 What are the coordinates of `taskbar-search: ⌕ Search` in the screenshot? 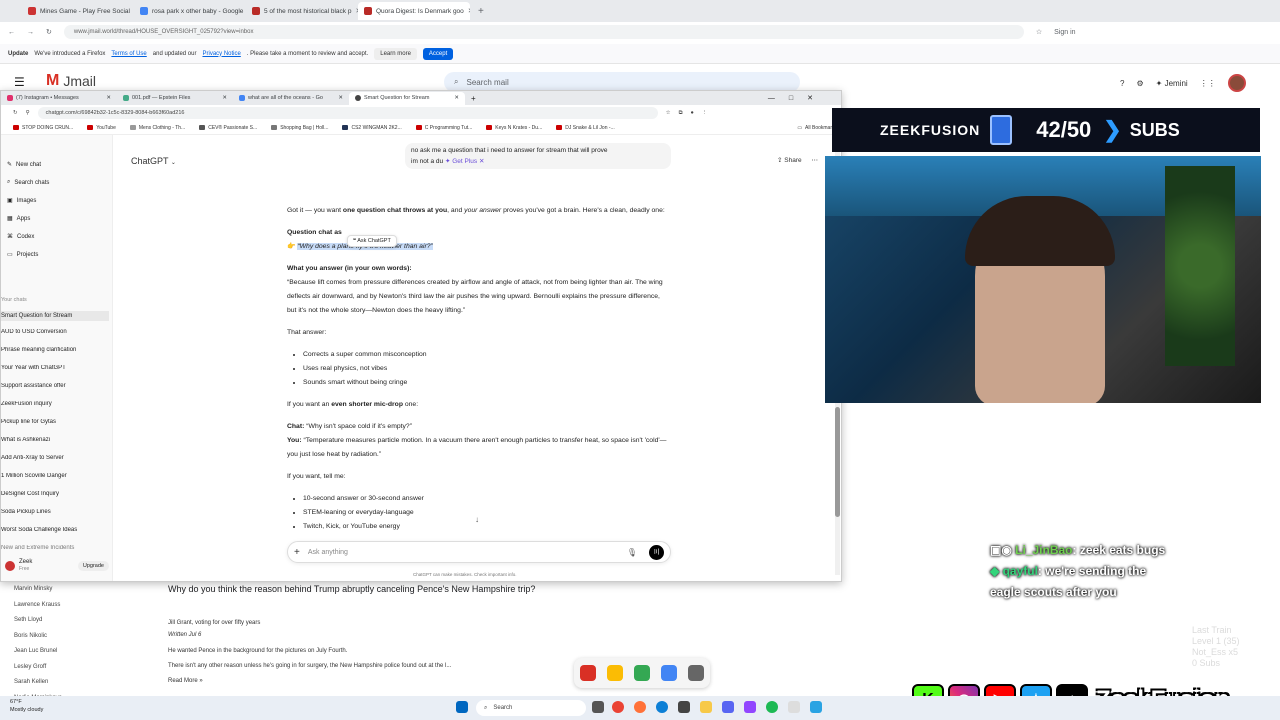 It's located at (531, 708).